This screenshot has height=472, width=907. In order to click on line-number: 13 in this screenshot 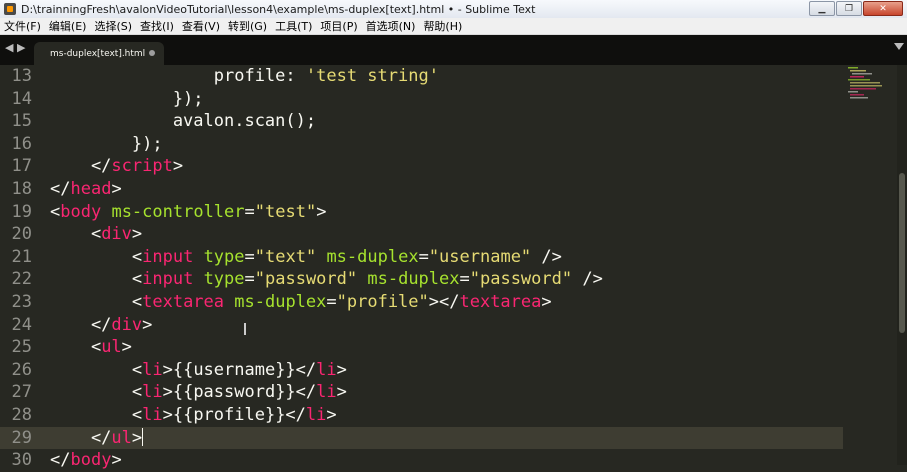, I will do `click(21, 76)`.